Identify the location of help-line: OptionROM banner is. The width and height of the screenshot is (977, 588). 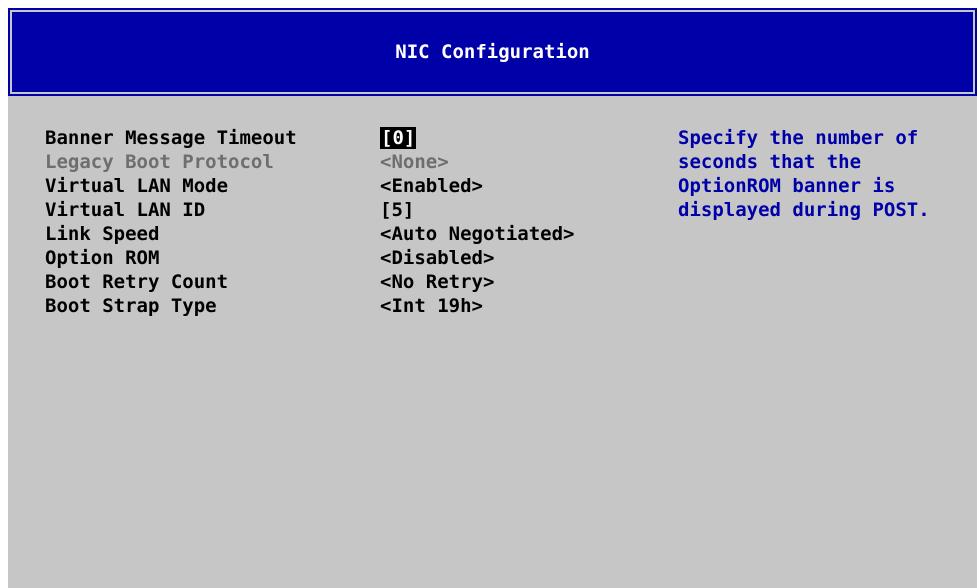
(787, 186).